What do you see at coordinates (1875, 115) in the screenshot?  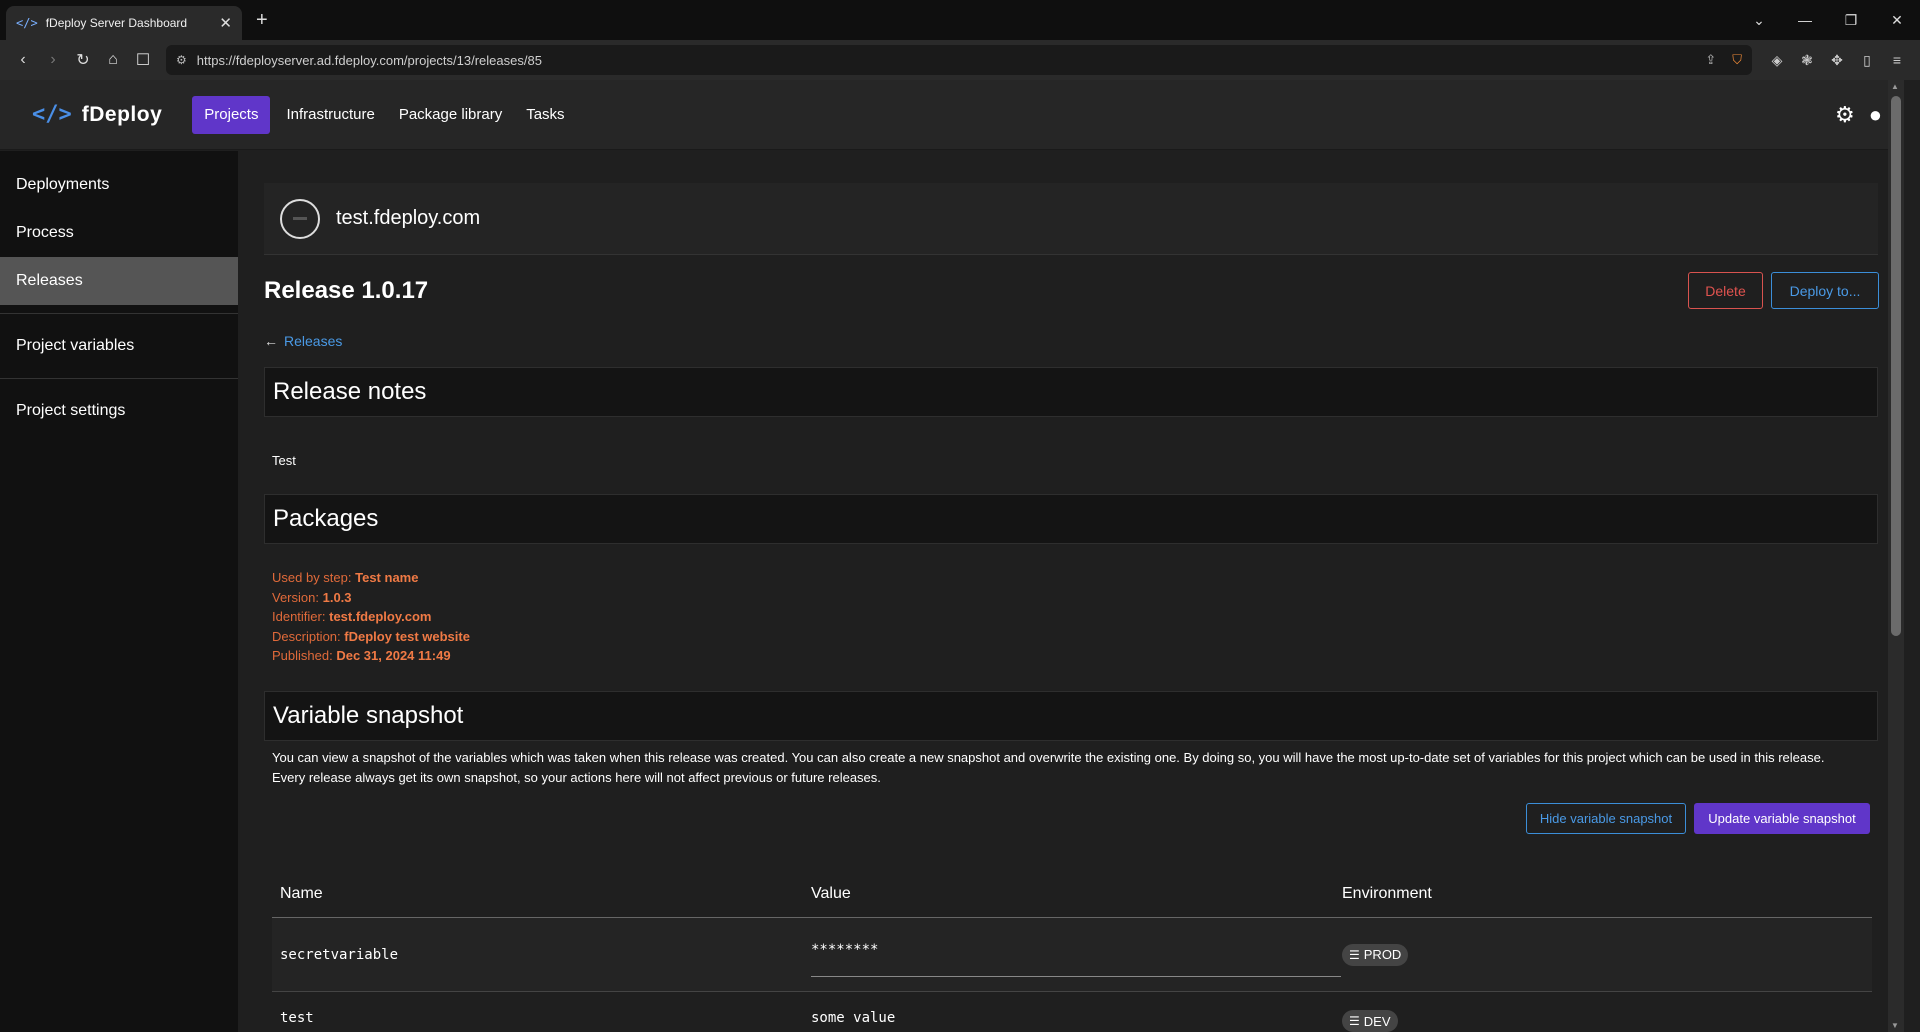 I see `account-icon: ●` at bounding box center [1875, 115].